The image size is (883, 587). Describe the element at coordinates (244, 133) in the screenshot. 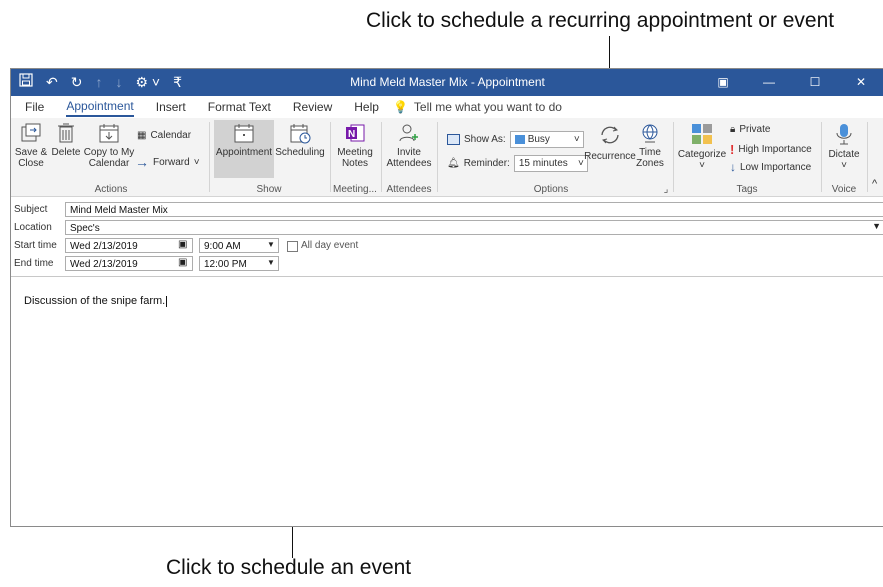

I see `appointment-icon` at that location.